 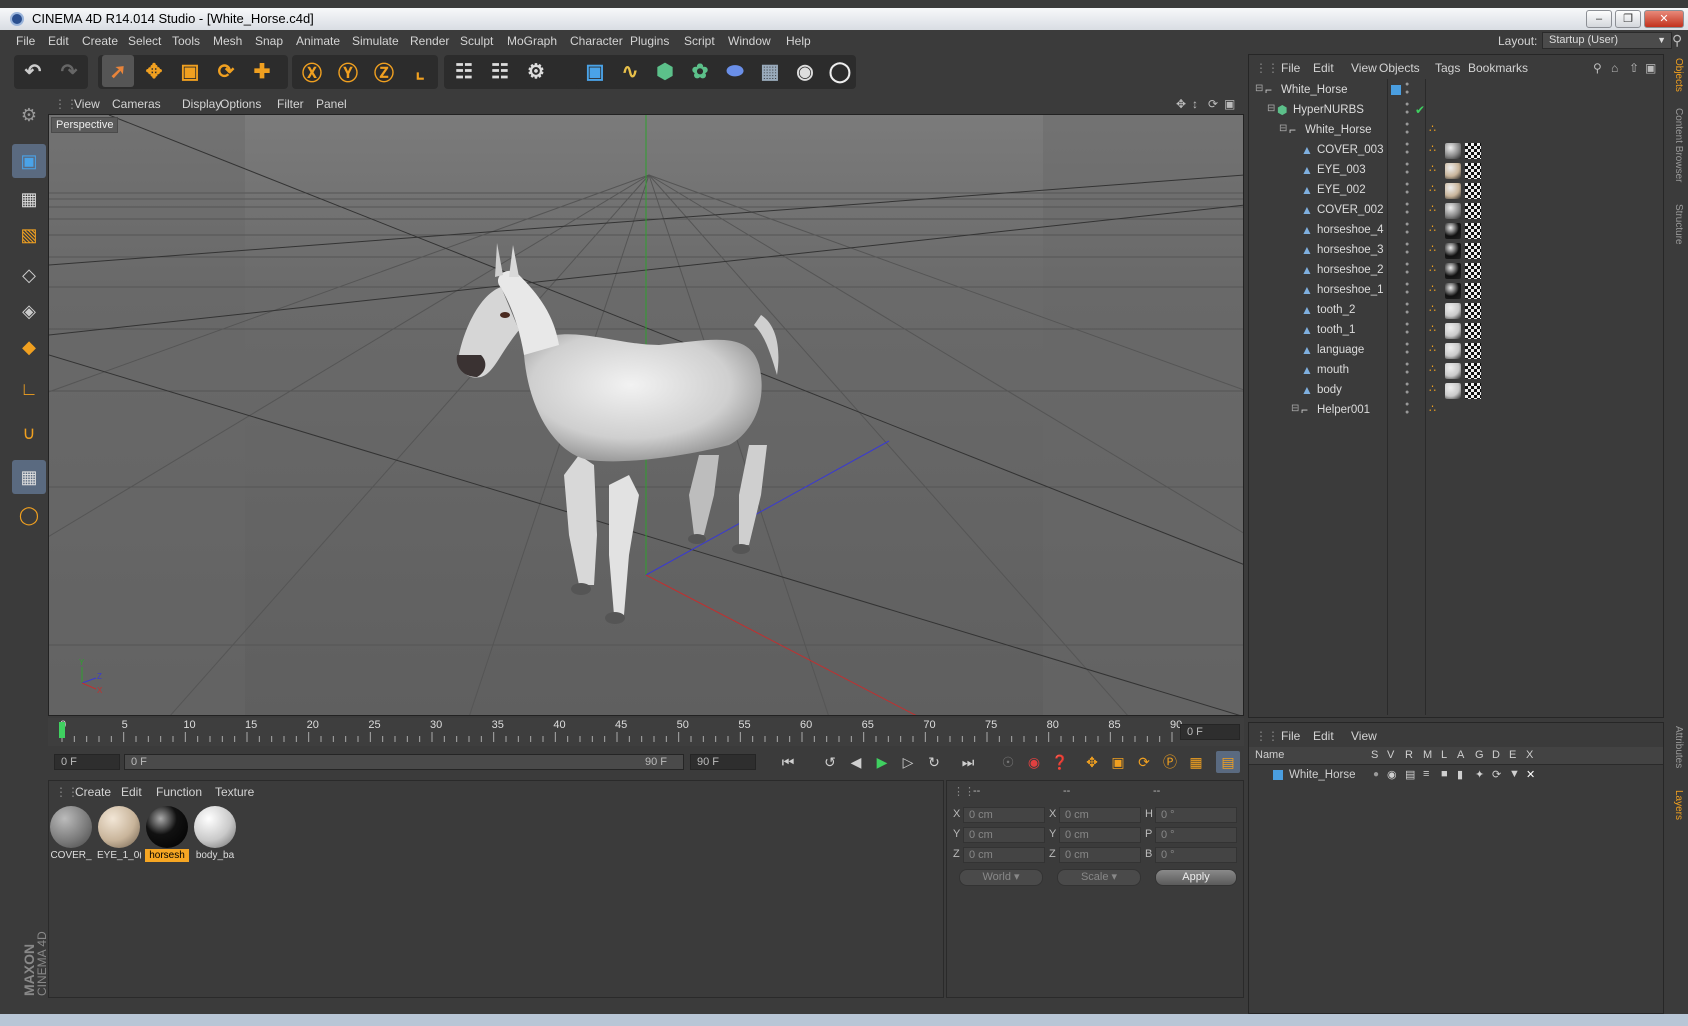 I want to click on layer-render-toggle-icon: ▤, so click(x=1410, y=774).